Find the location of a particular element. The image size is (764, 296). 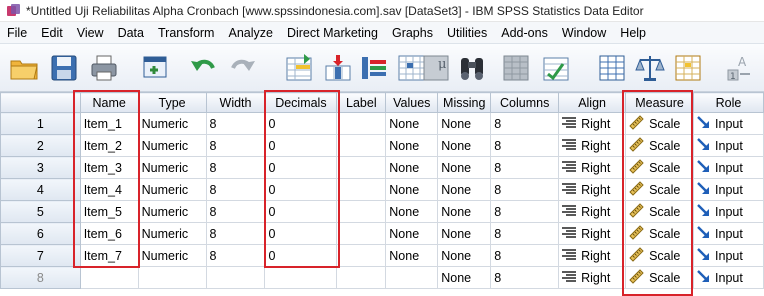

cell-name: Item_1 is located at coordinates (109, 123).